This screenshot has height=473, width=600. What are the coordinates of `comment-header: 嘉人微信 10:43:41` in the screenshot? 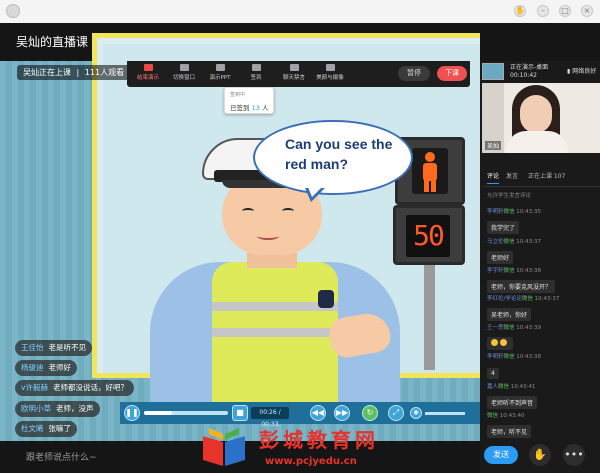 It's located at (512, 386).